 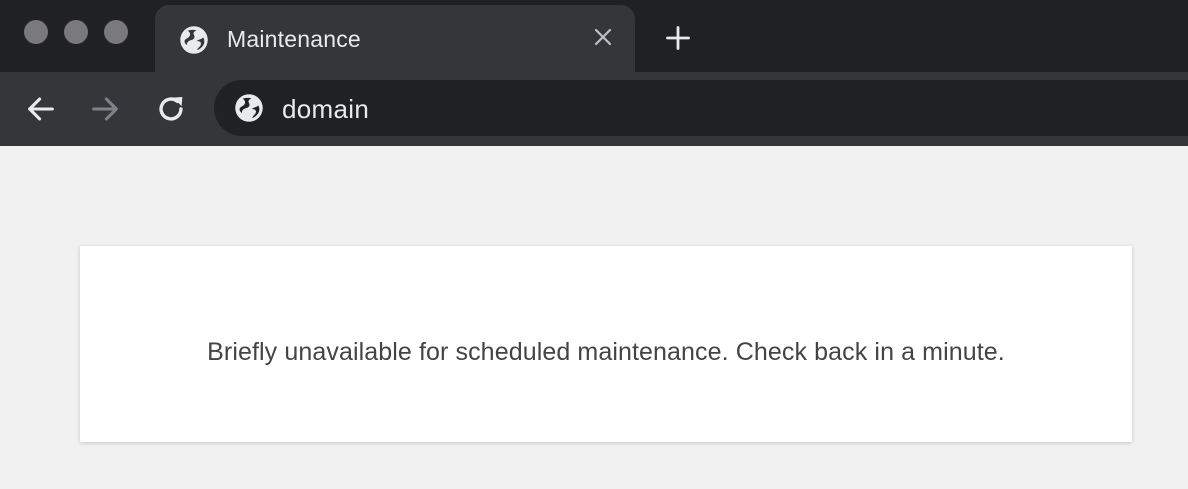 What do you see at coordinates (678, 38) in the screenshot?
I see `plus-icon` at bounding box center [678, 38].